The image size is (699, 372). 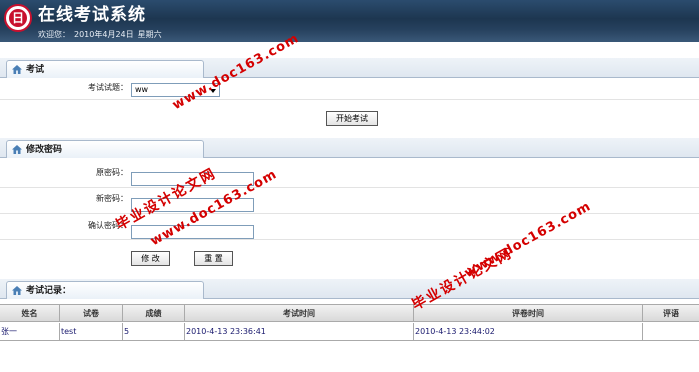 I want to click on records-section-header: 考试记录：, so click(x=349, y=289).